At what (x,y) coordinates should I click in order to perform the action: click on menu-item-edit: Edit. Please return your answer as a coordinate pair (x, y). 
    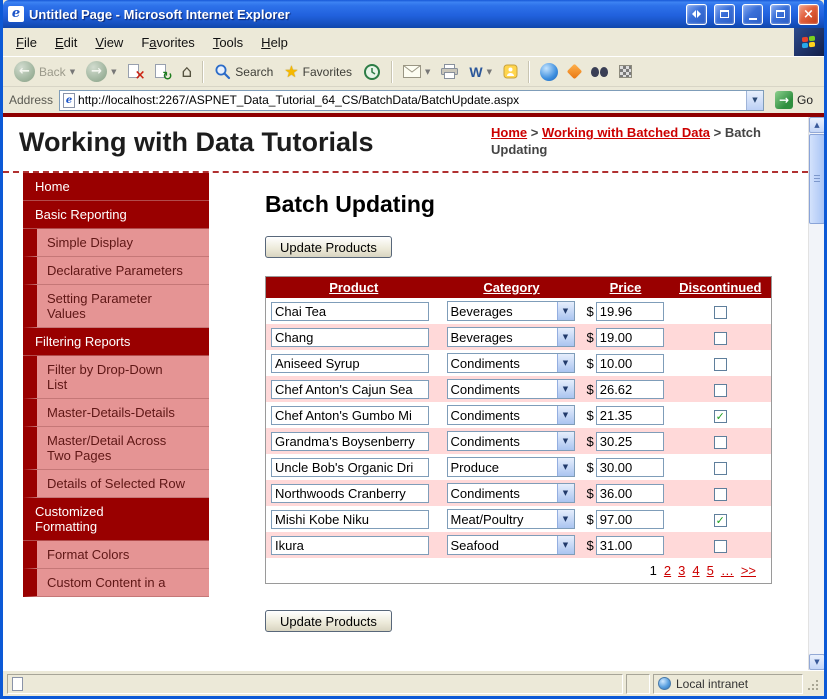
    Looking at the image, I should click on (66, 42).